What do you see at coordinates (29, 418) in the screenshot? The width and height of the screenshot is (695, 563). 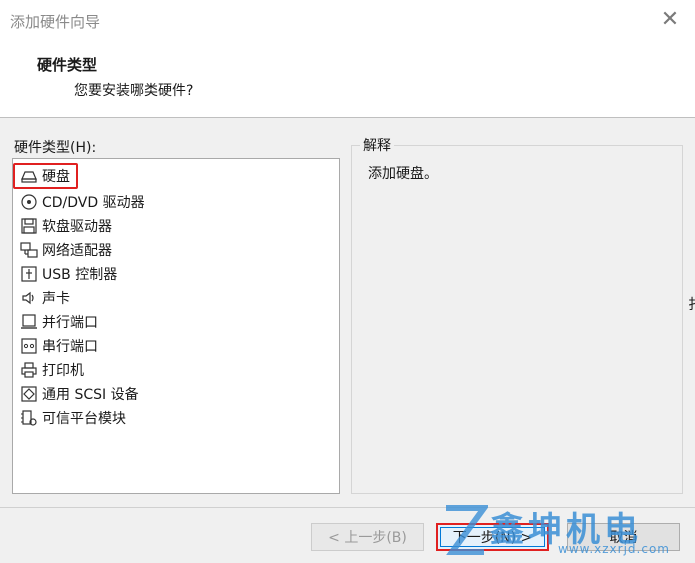 I see `tpm-icon` at bounding box center [29, 418].